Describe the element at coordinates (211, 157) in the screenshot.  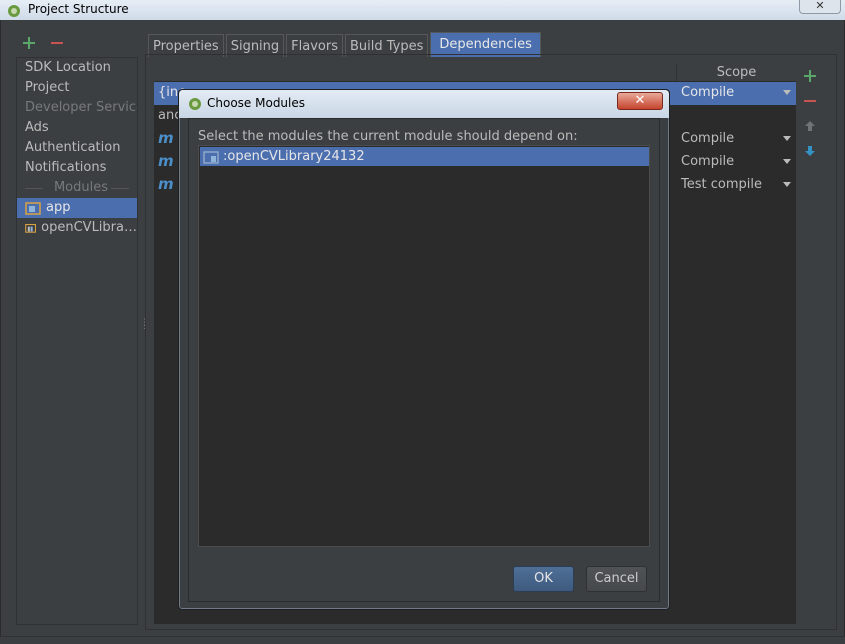
I see `module-icon` at that location.